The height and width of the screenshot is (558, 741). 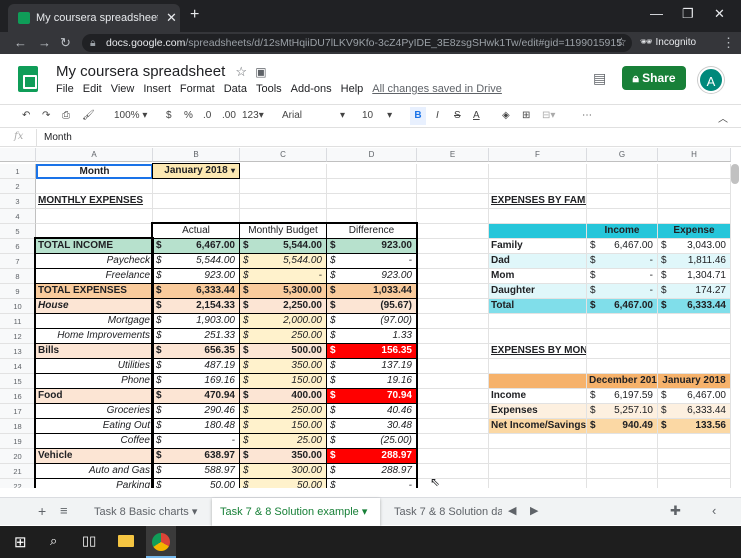 I want to click on cell-b11: $1,903.00, so click(x=196, y=321).